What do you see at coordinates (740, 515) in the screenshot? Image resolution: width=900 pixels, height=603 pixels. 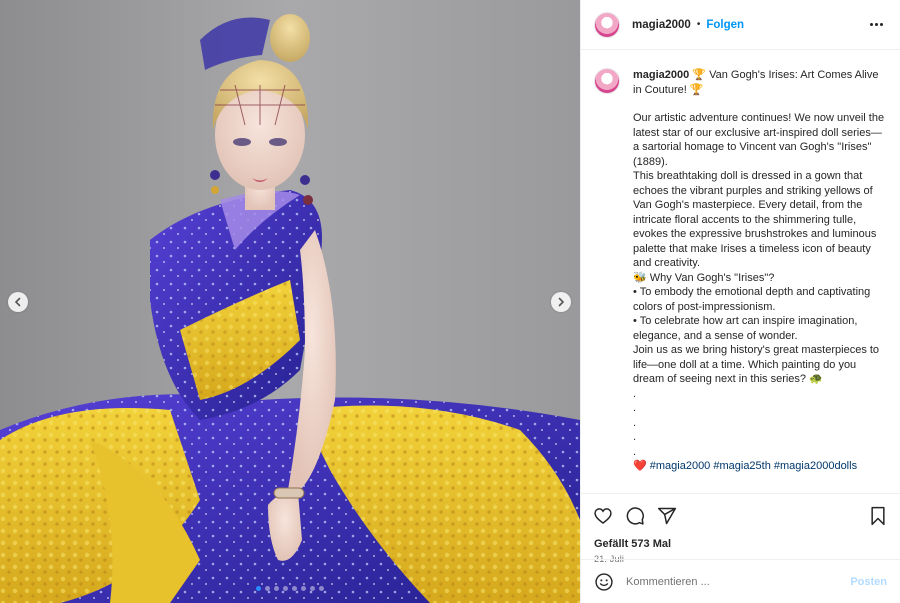 I see `action-bar` at bounding box center [740, 515].